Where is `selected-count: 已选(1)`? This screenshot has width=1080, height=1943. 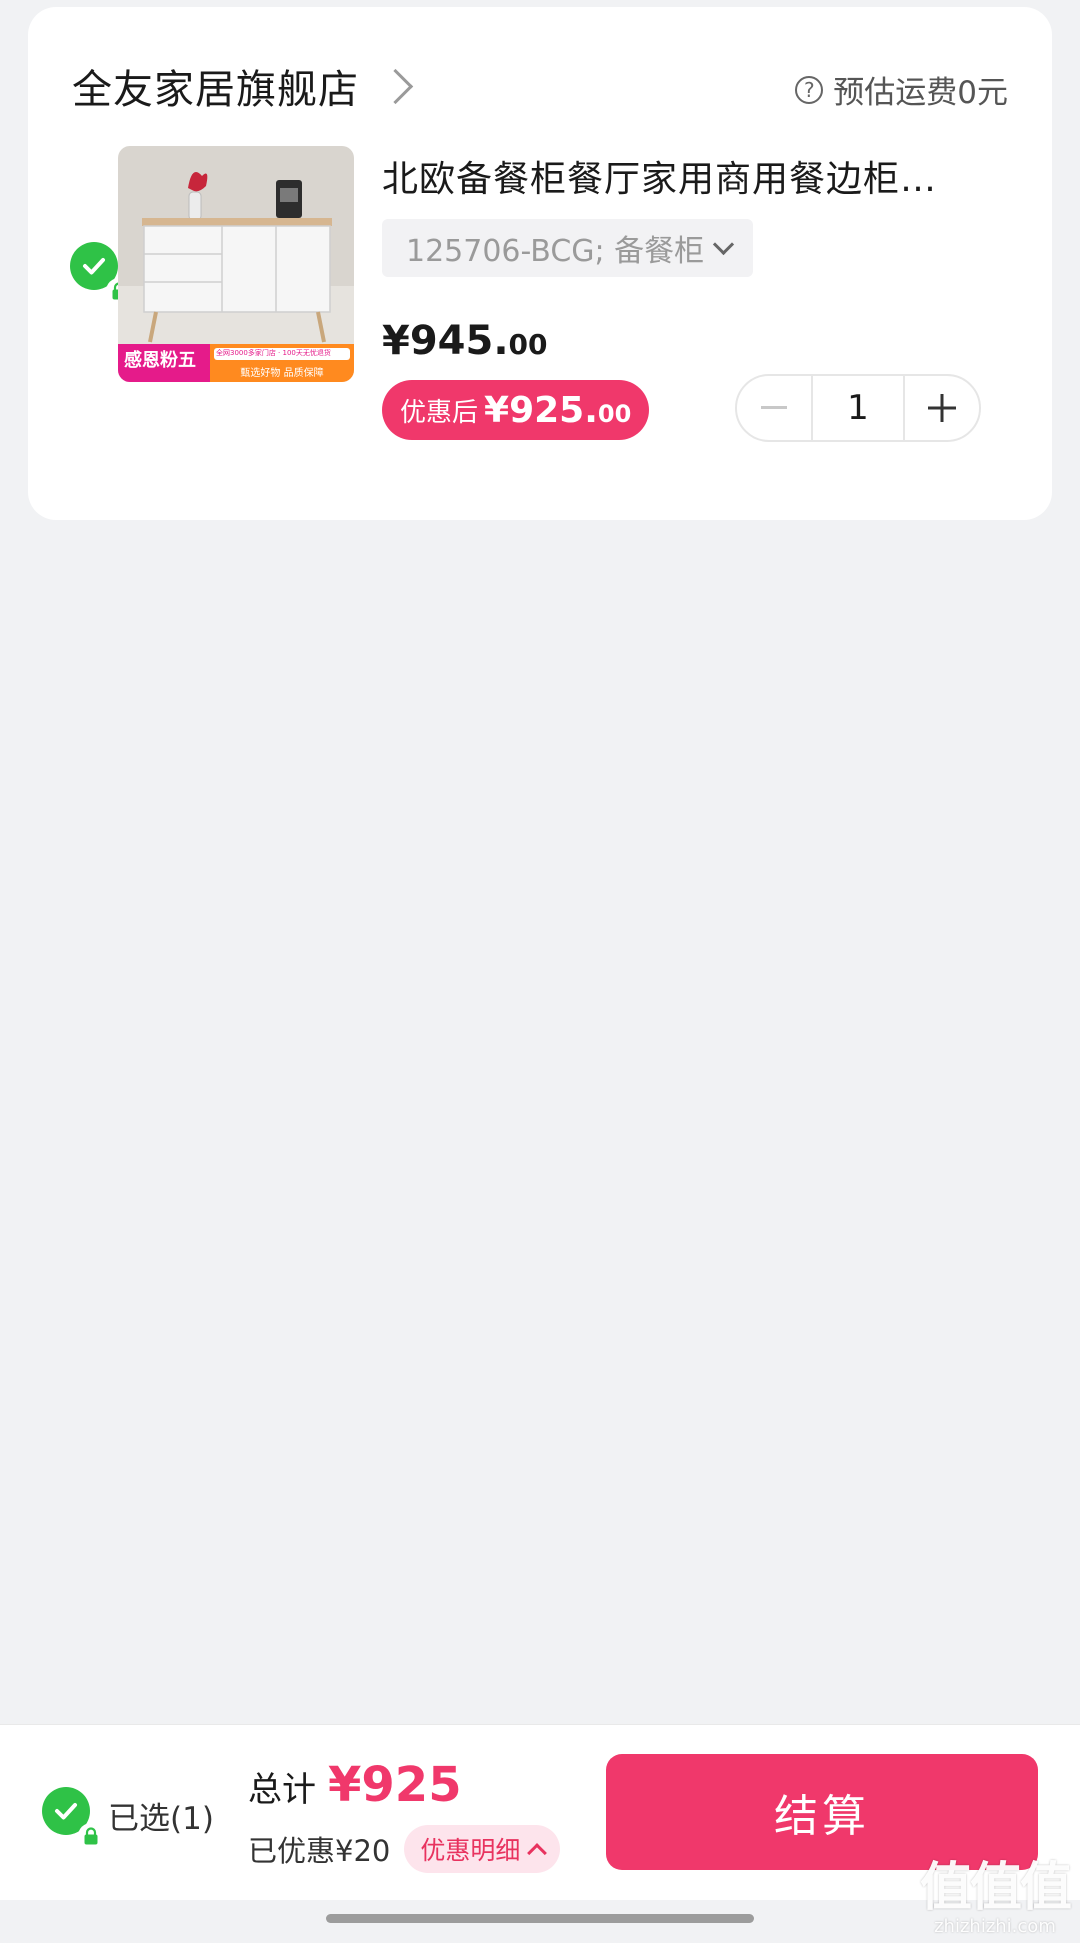
selected-count: 已选(1) is located at coordinates (161, 1819).